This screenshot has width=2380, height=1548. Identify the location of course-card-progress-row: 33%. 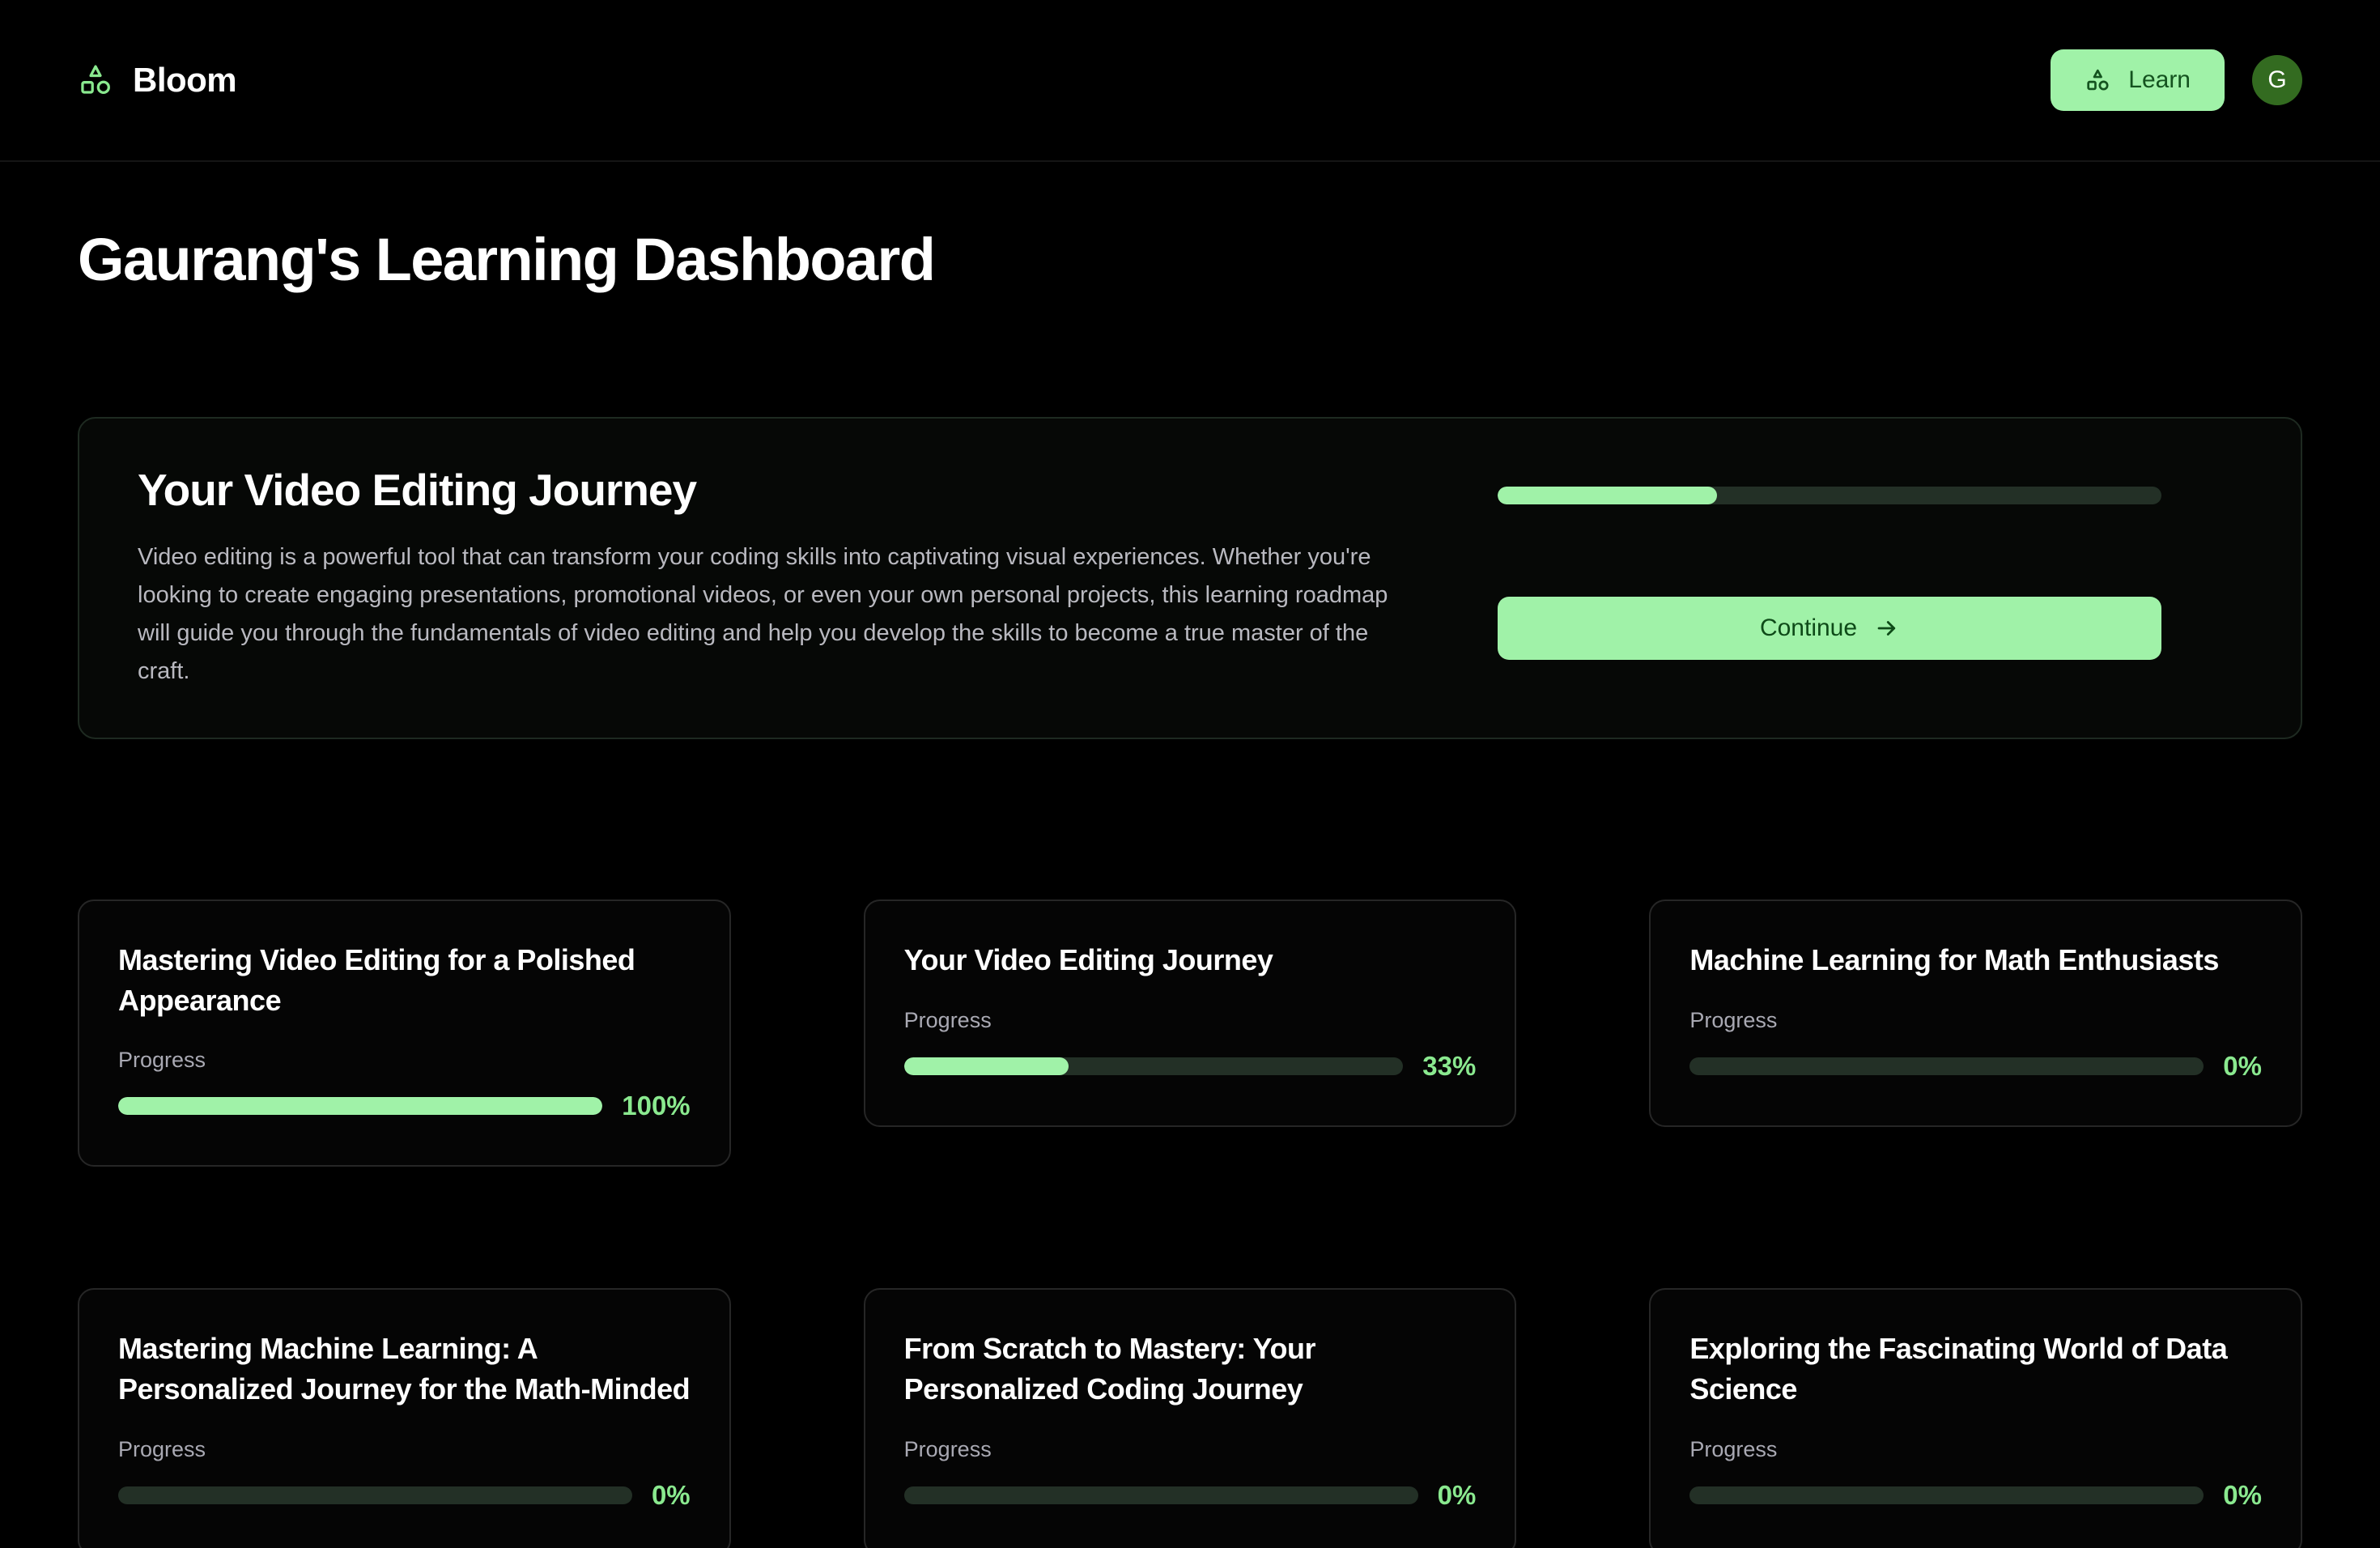
(1190, 1066).